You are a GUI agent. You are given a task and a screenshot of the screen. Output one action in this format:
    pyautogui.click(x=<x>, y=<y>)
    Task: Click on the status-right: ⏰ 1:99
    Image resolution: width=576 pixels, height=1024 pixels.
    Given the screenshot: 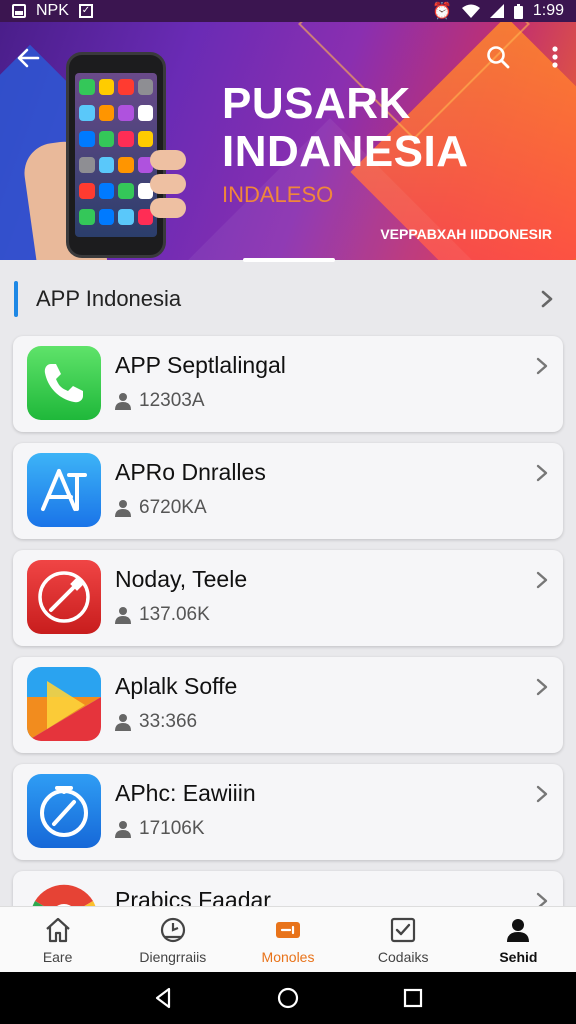 What is the action you would take?
    pyautogui.click(x=498, y=11)
    